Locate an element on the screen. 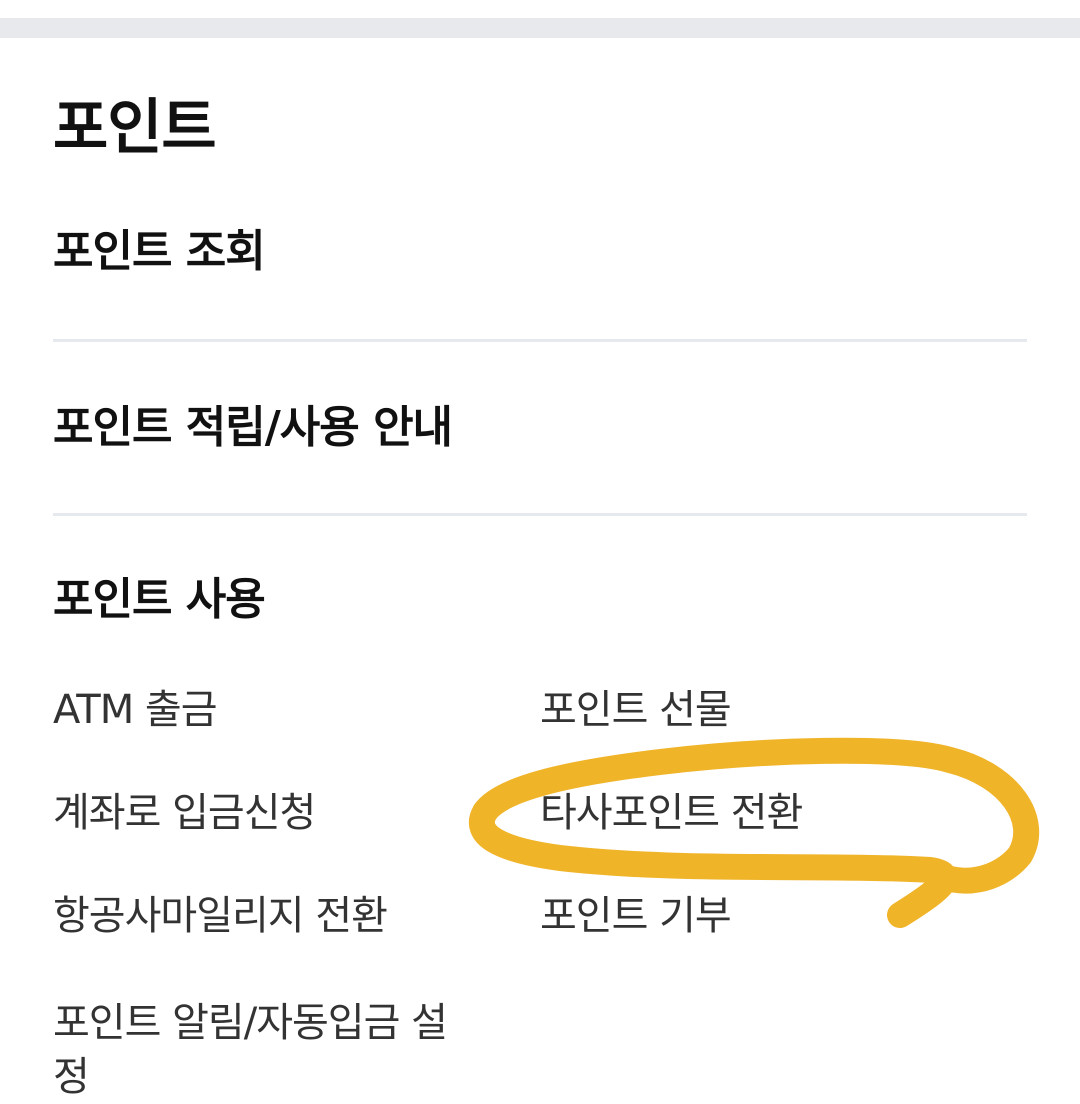  point-use-heading: 포인트 사용 is located at coordinates (159, 599).